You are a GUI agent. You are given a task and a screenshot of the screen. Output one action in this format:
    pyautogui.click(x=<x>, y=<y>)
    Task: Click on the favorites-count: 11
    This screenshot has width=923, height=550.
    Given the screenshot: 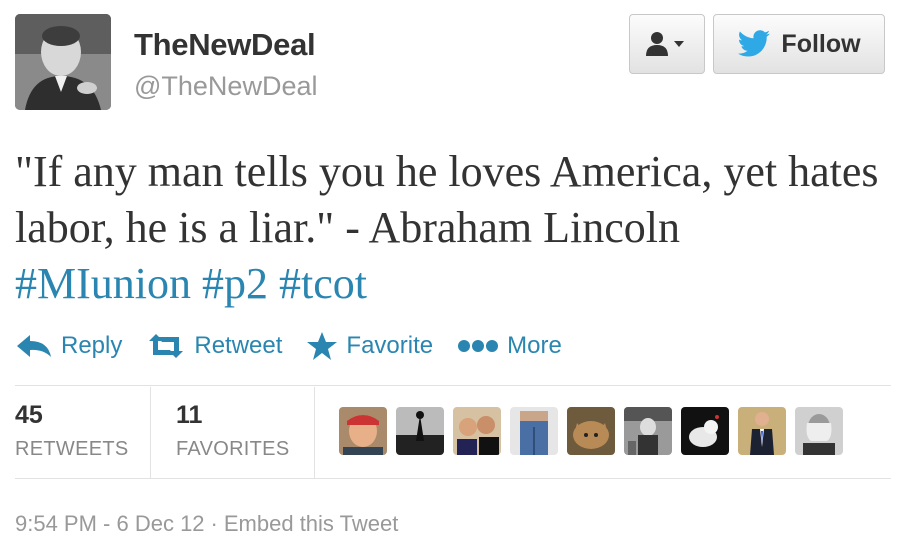 What is the action you would take?
    pyautogui.click(x=189, y=415)
    